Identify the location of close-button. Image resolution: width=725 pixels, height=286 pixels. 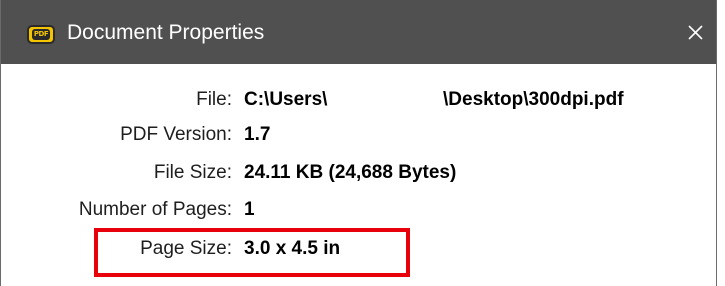
(695, 32).